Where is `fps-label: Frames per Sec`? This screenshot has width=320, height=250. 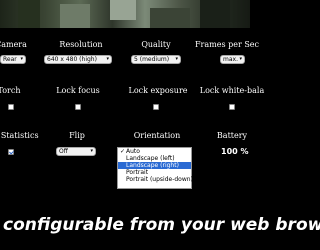
fps-label: Frames per Sec is located at coordinates (227, 44).